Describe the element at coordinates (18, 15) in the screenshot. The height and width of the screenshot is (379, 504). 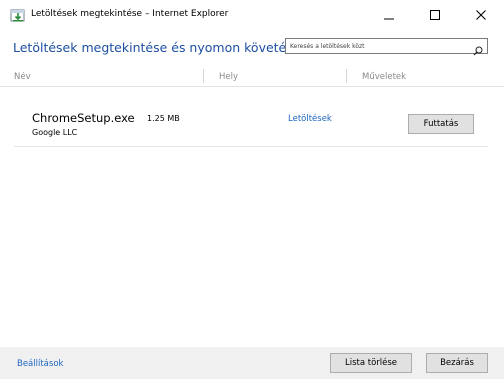
I see `ie-download-icon` at that location.